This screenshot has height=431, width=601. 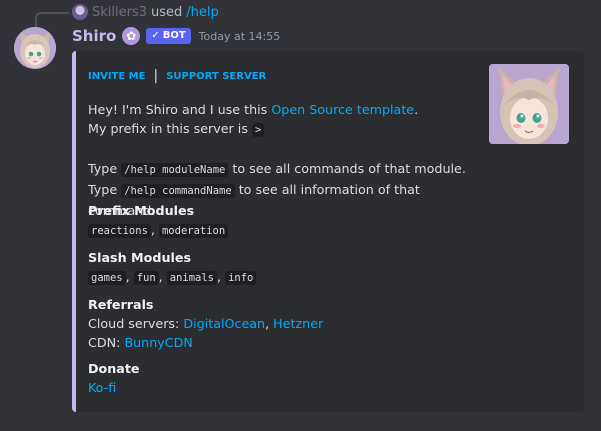 I want to click on invite-me-link: INVITE ME, so click(x=116, y=76).